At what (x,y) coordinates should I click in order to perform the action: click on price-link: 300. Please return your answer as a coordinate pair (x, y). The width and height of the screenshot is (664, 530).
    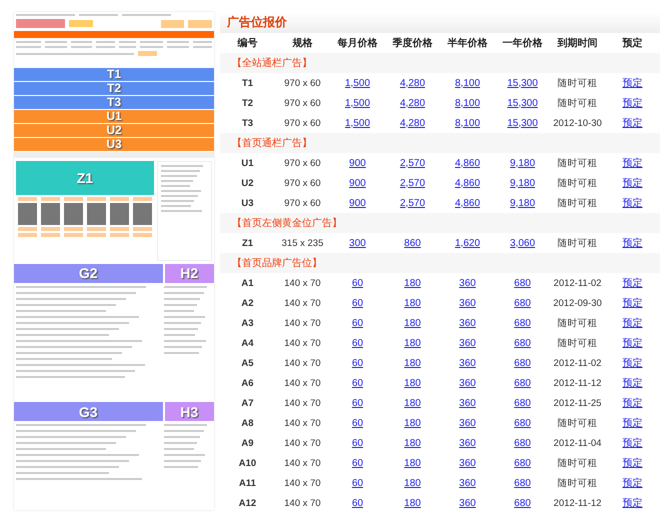
    Looking at the image, I should click on (357, 243).